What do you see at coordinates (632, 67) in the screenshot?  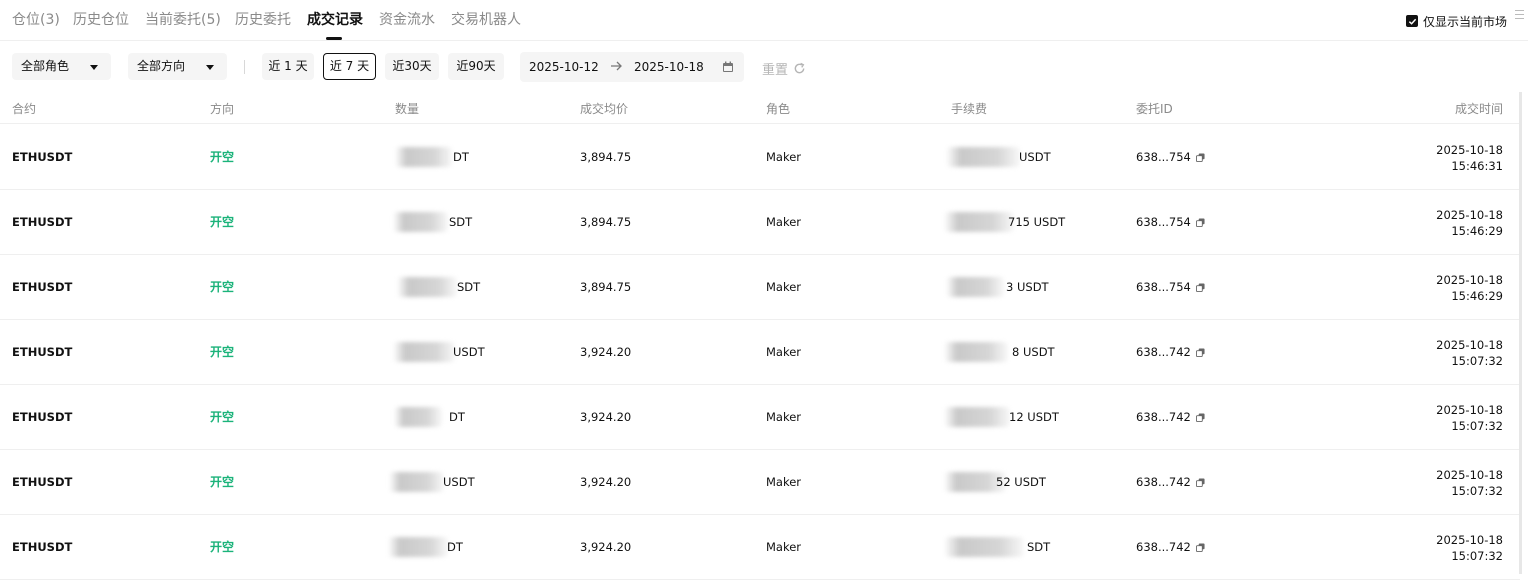 I see `date-range-picker: 2025-10-12 2025-10-18` at bounding box center [632, 67].